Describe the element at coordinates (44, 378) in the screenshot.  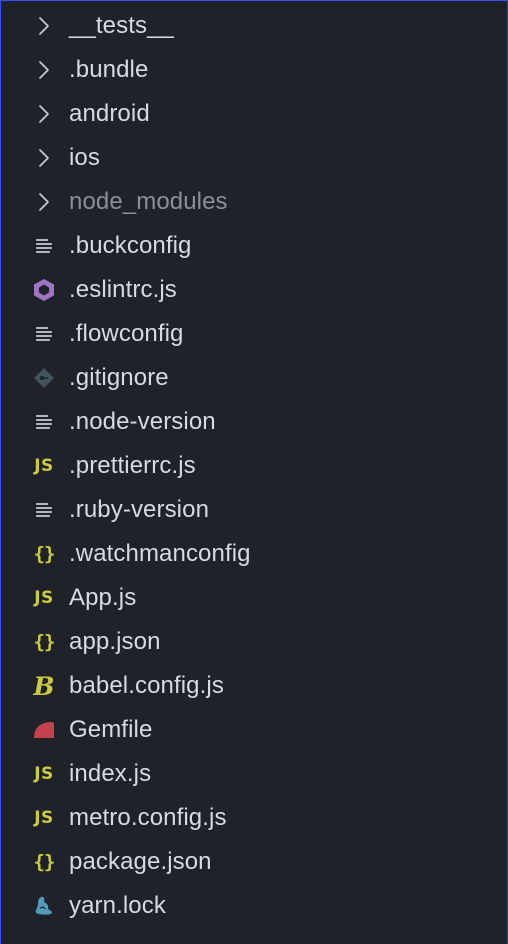
I see `git-icon` at that location.